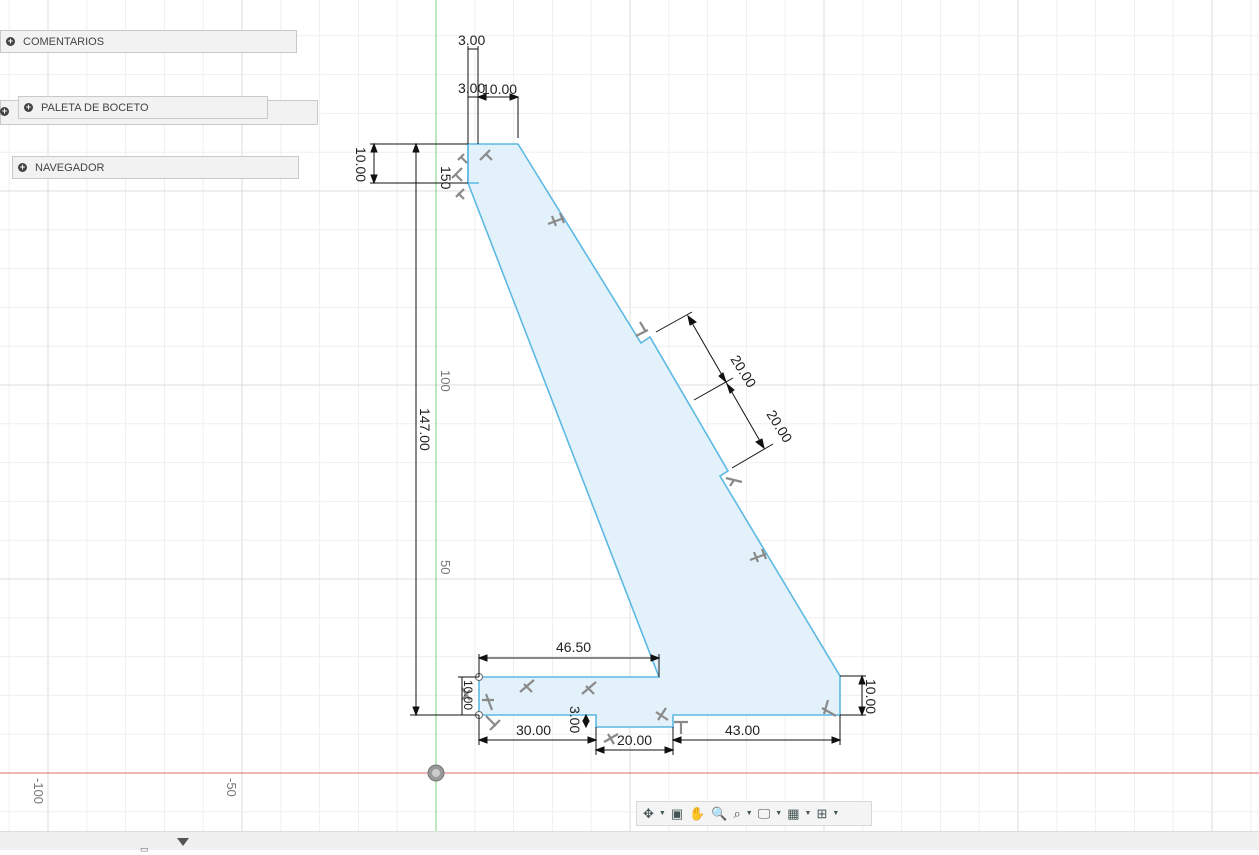 Image resolution: width=1259 pixels, height=855 pixels. Describe the element at coordinates (425, 429) in the screenshot. I see `dim-text: 147.00` at that location.